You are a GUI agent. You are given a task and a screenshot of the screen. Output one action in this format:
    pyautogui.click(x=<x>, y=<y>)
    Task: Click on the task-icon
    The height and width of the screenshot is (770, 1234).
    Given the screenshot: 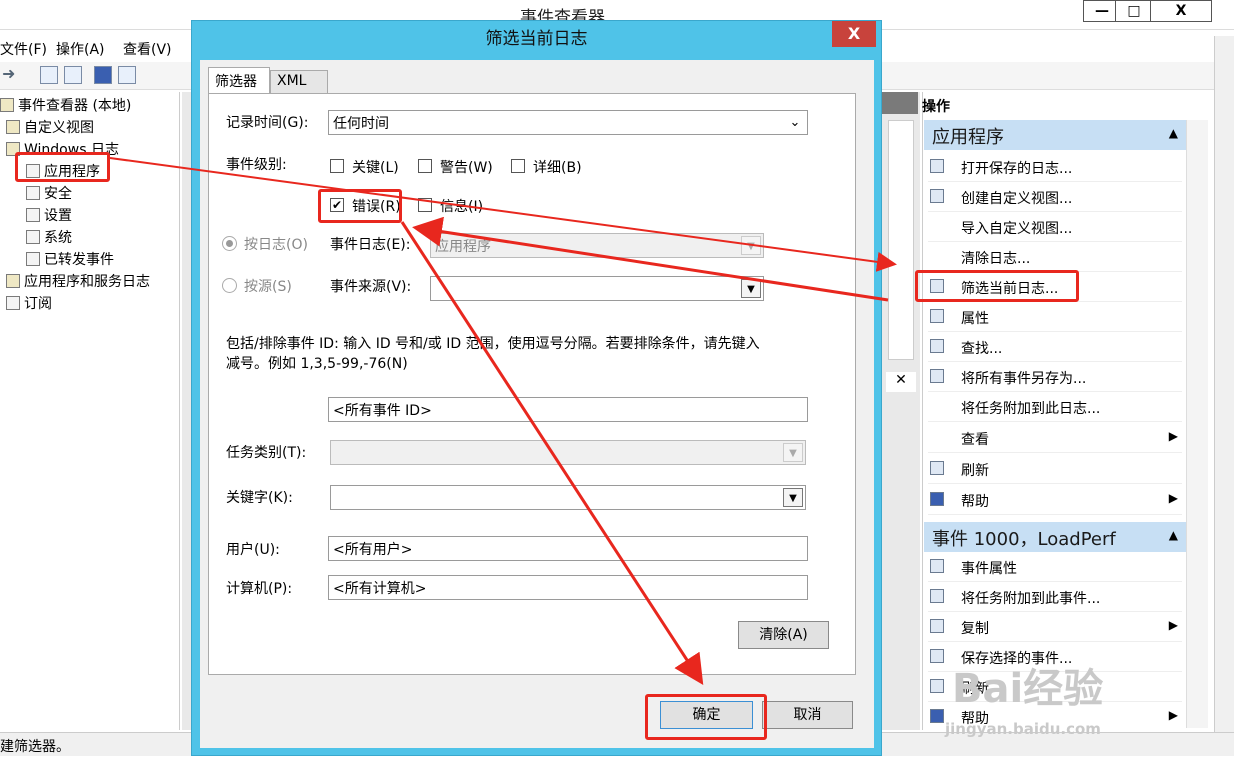 What is the action you would take?
    pyautogui.click(x=937, y=596)
    